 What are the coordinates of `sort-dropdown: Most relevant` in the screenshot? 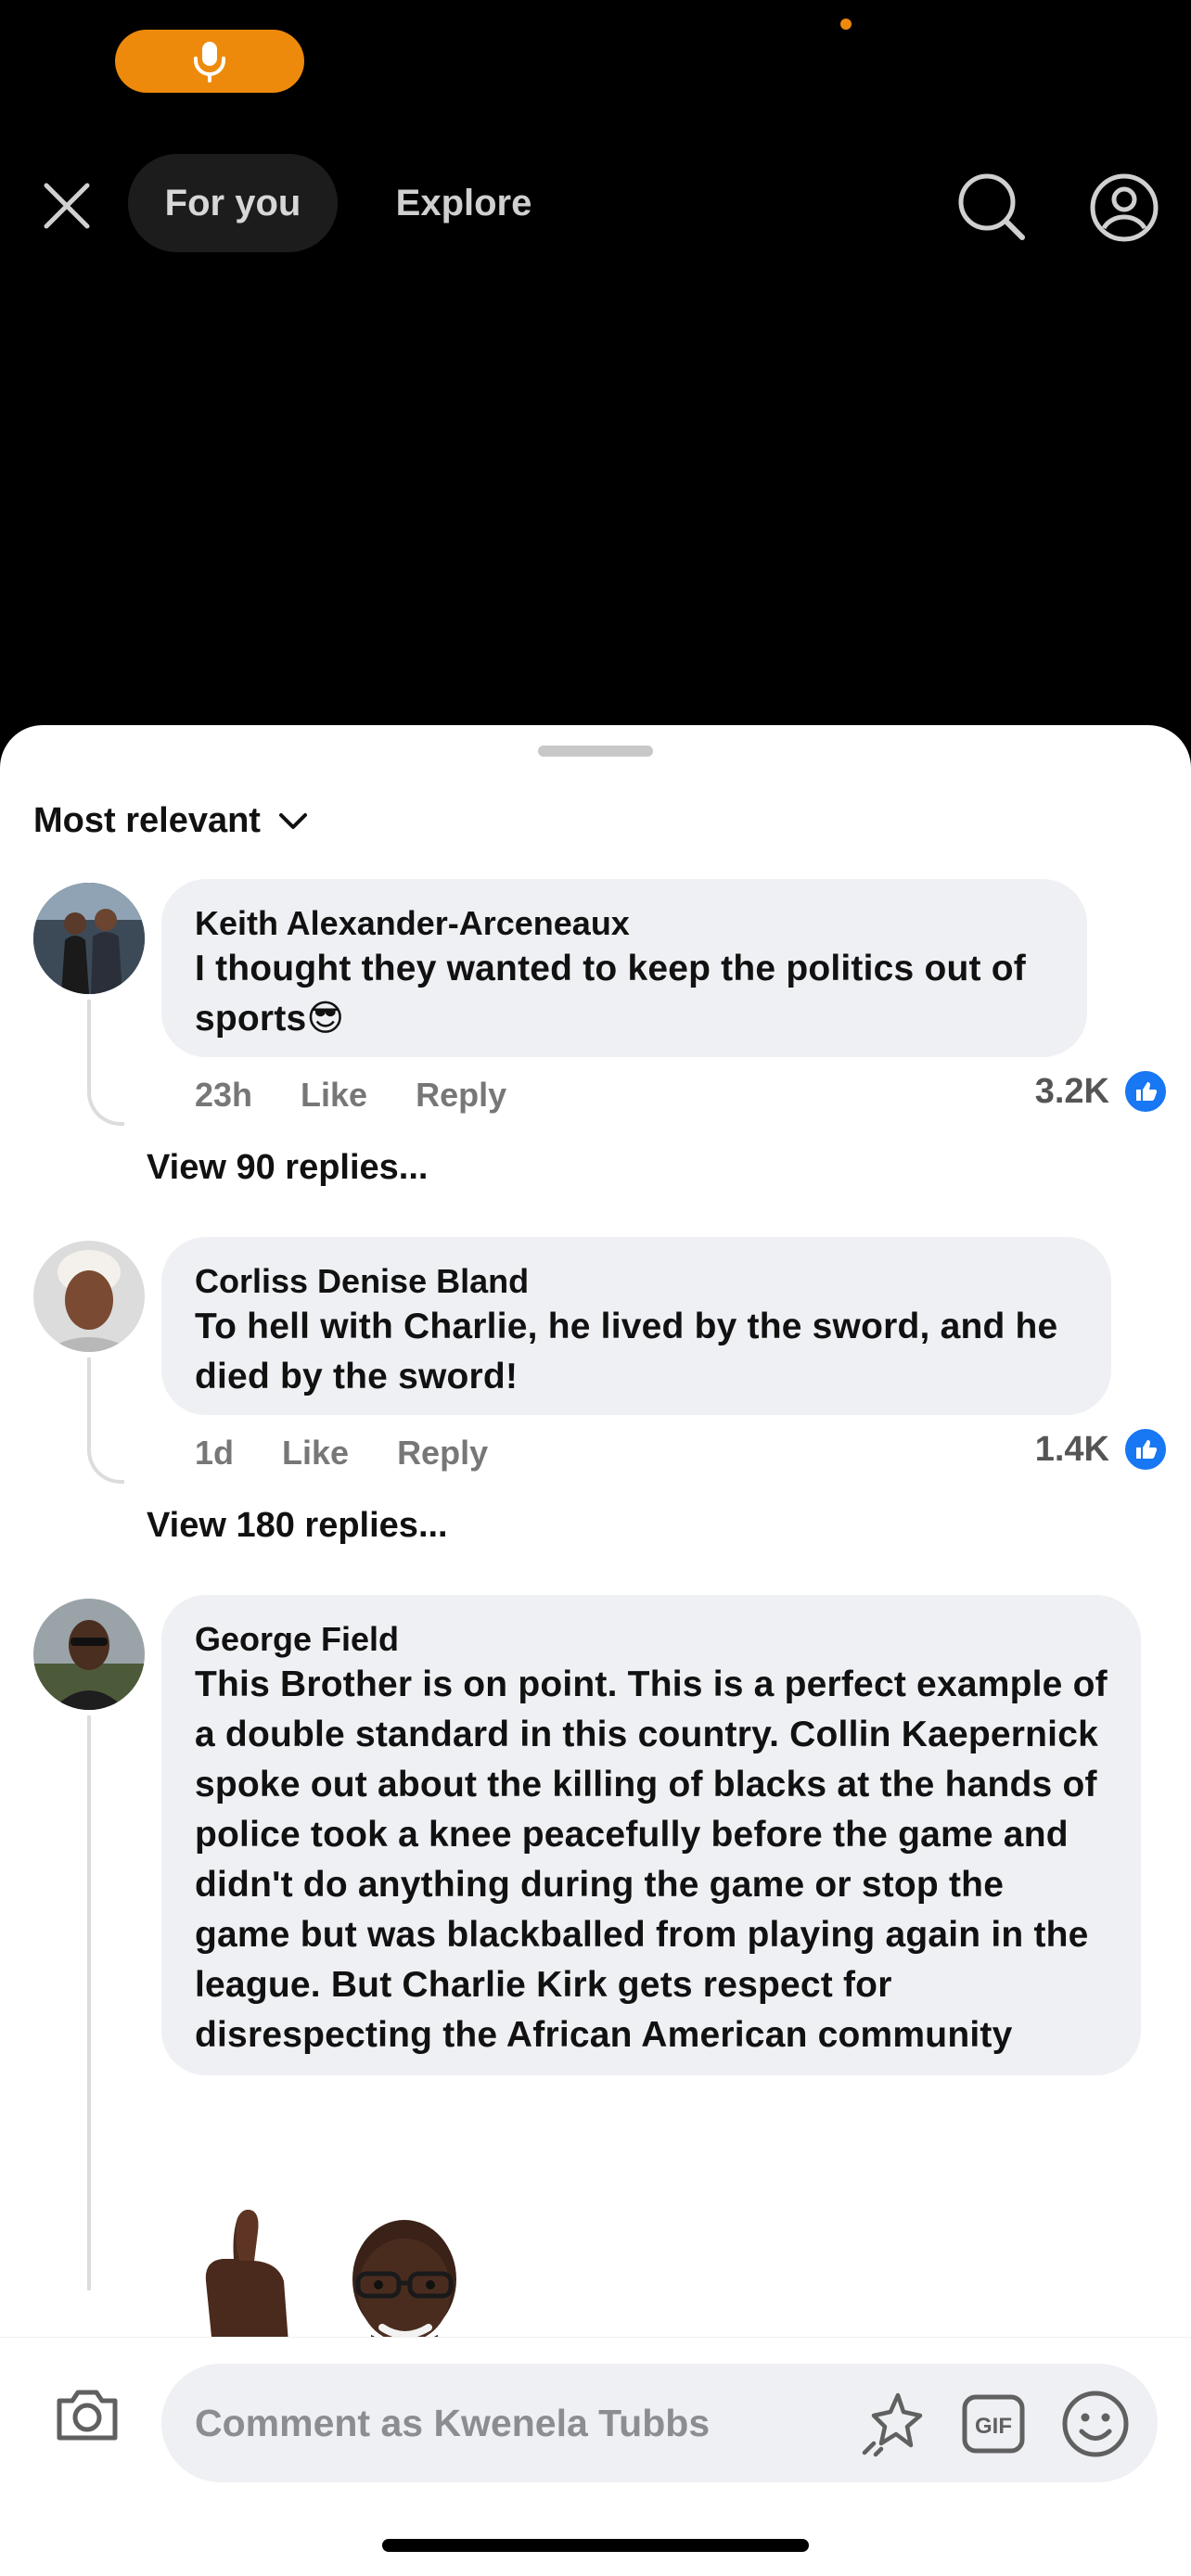 It's located at (171, 821).